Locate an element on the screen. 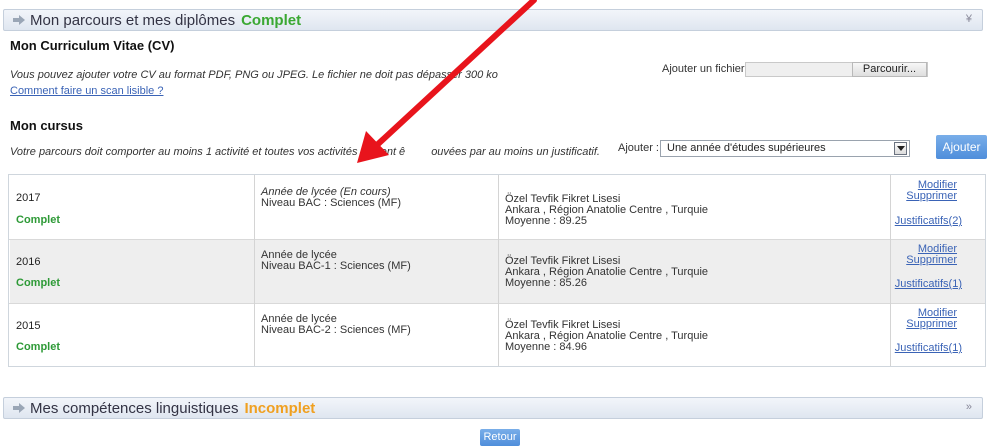  expand-icon: » is located at coordinates (969, 407).